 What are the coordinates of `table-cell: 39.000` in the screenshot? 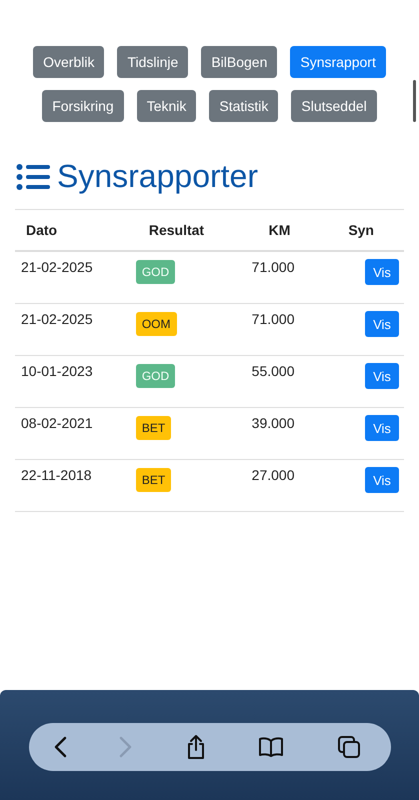 It's located at (300, 434).